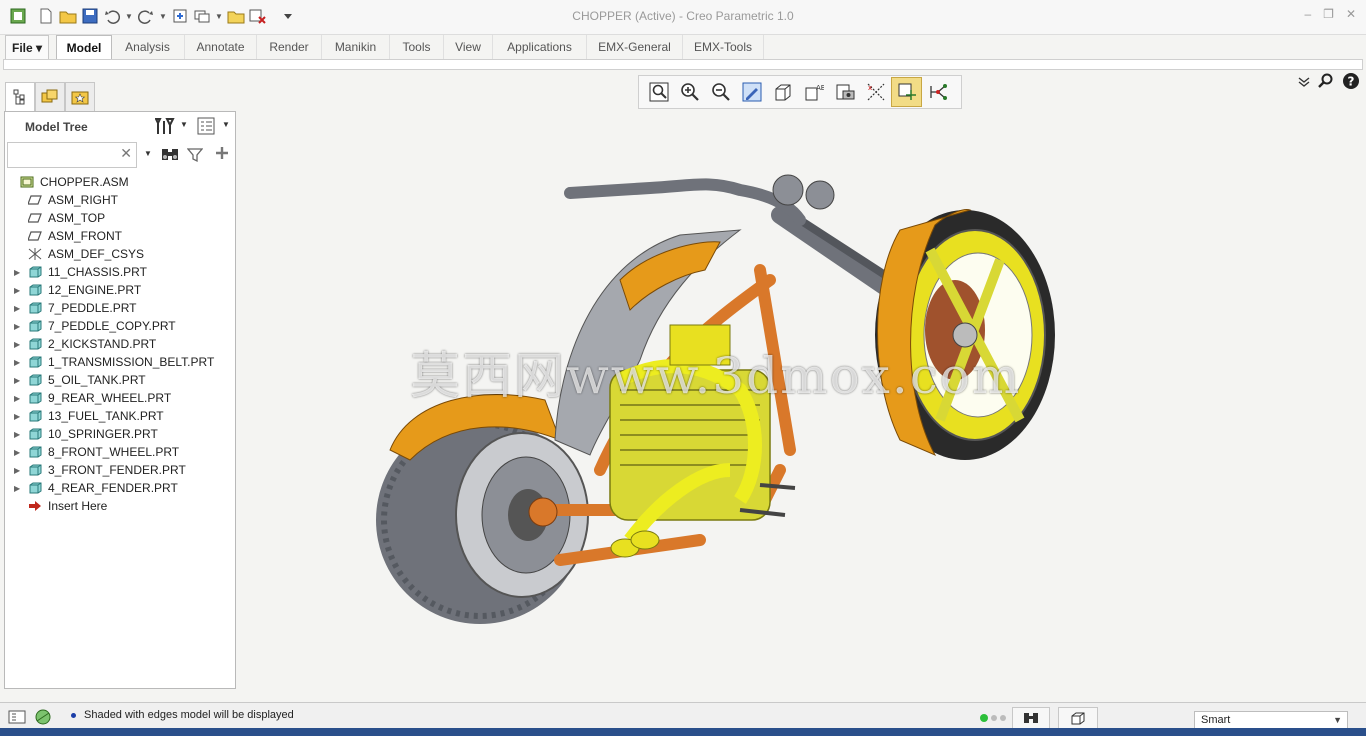  I want to click on tab-emx-tools: EMX-Tools, so click(723, 47).